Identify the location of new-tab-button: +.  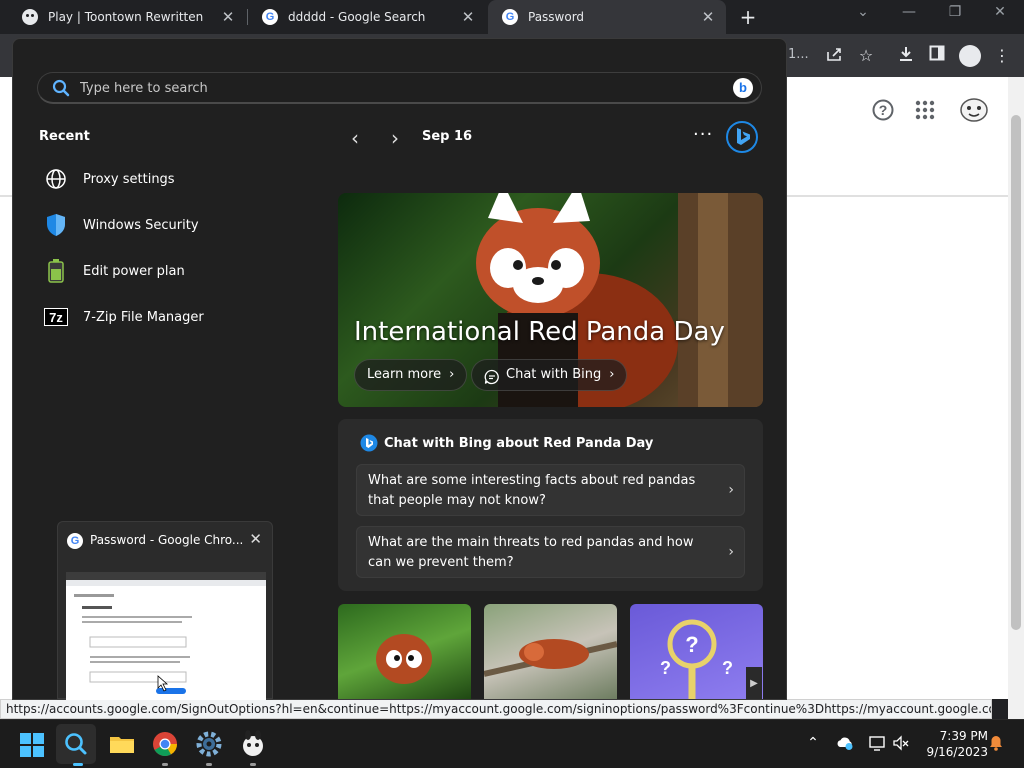
(748, 17).